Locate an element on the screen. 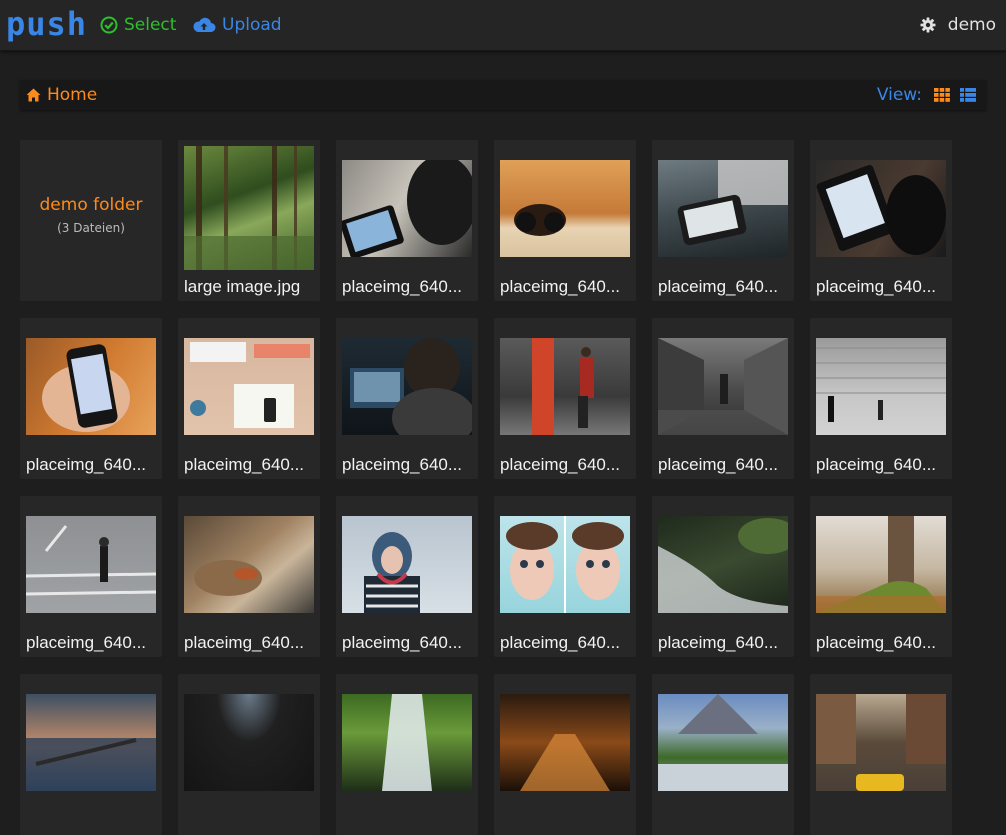 The image size is (1006, 835). home-icon is located at coordinates (33, 95).